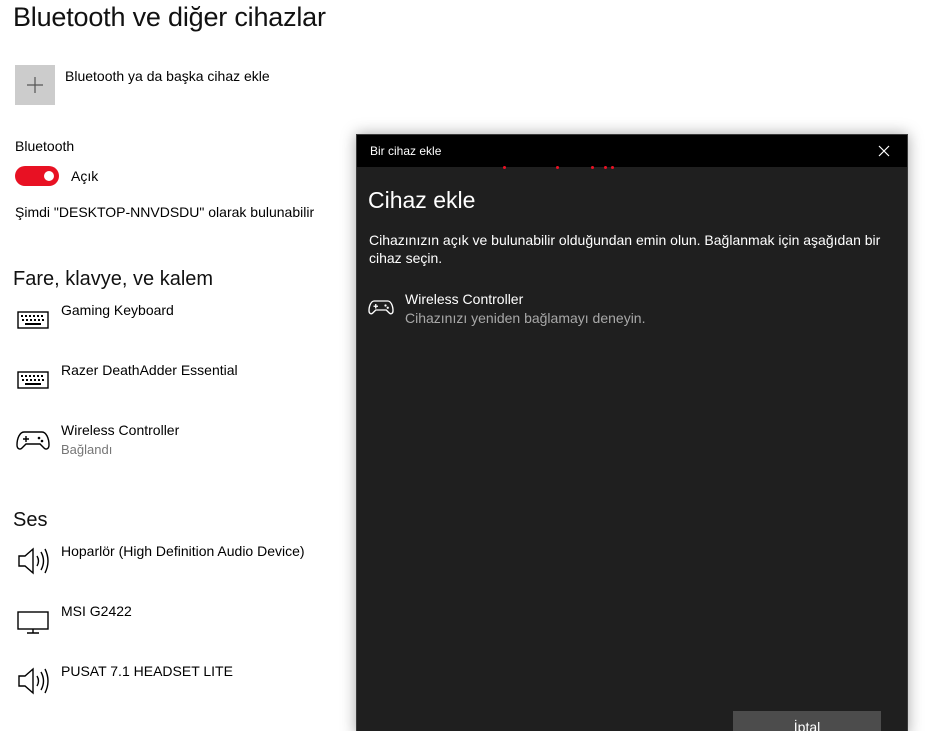  Describe the element at coordinates (180, 444) in the screenshot. I see `device-item-wireless-controller: Wireless Controller Bağlandı` at that location.